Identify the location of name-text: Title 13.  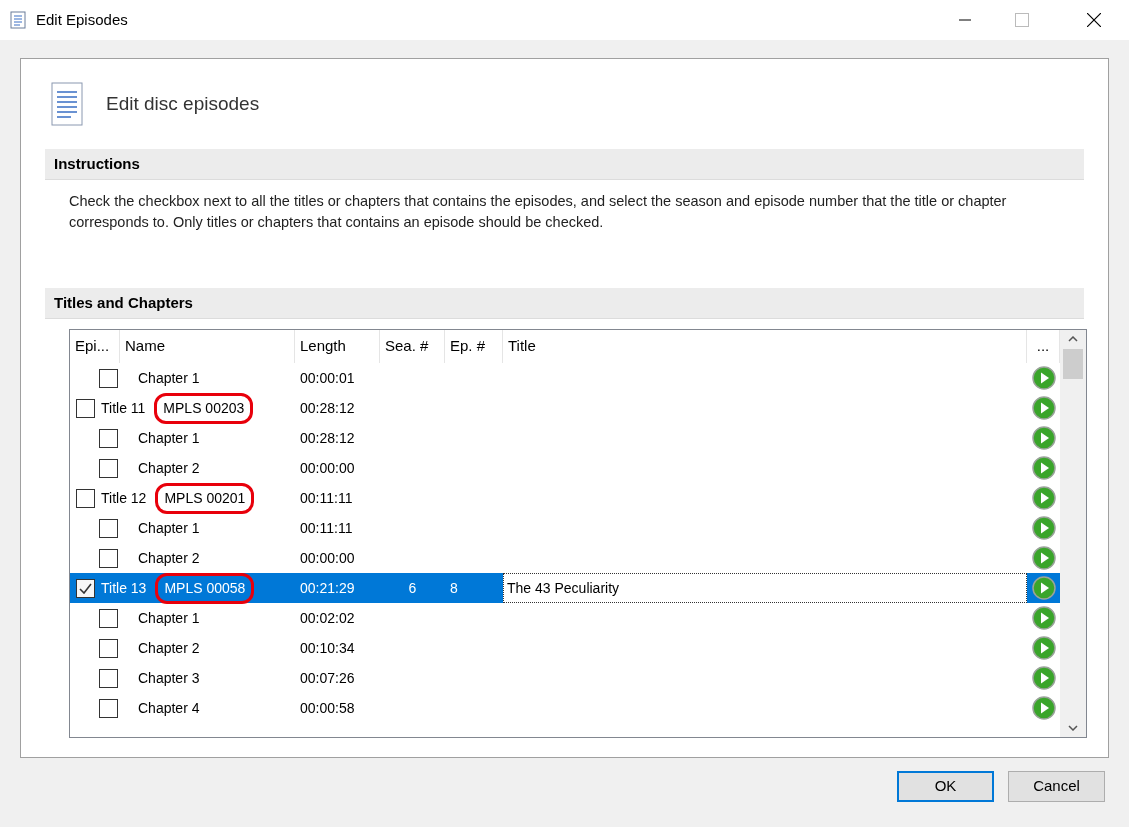
(124, 588).